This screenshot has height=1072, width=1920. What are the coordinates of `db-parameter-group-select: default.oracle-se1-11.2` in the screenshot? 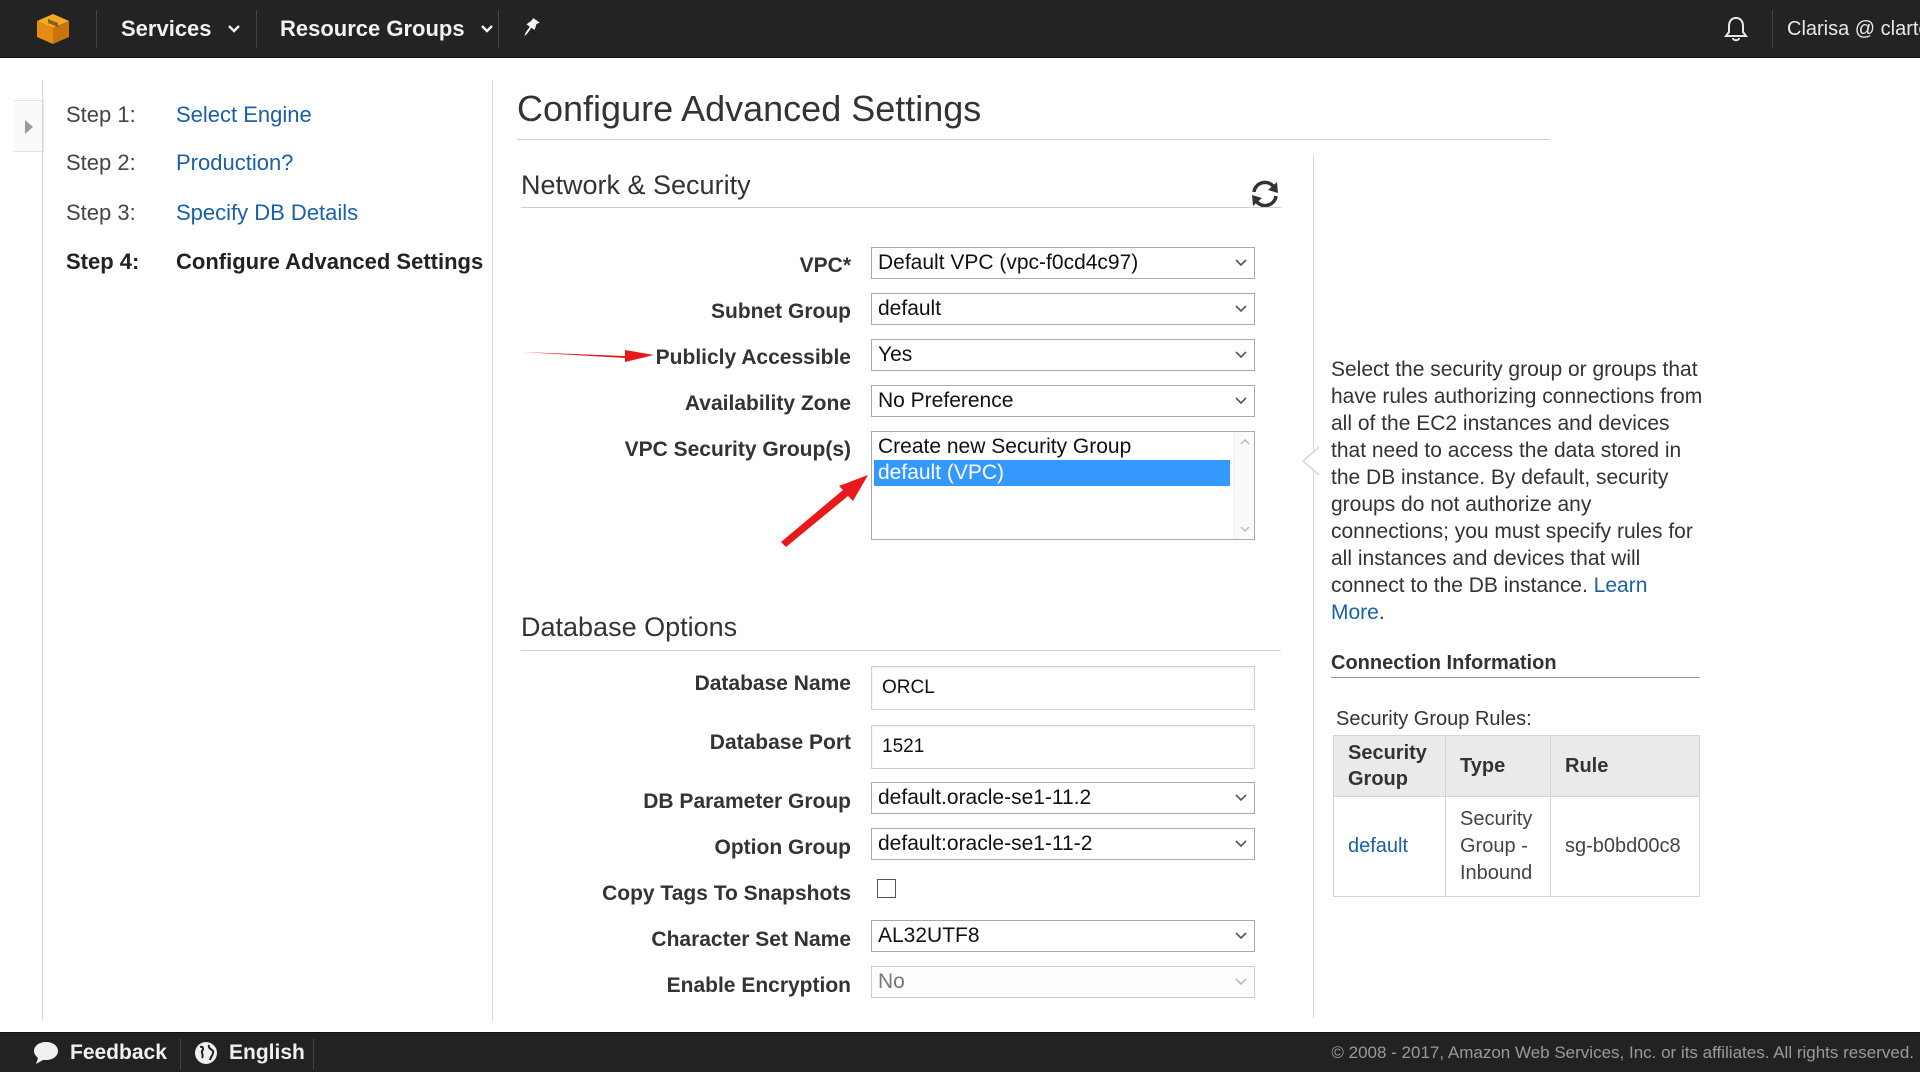 It's located at (1063, 798).